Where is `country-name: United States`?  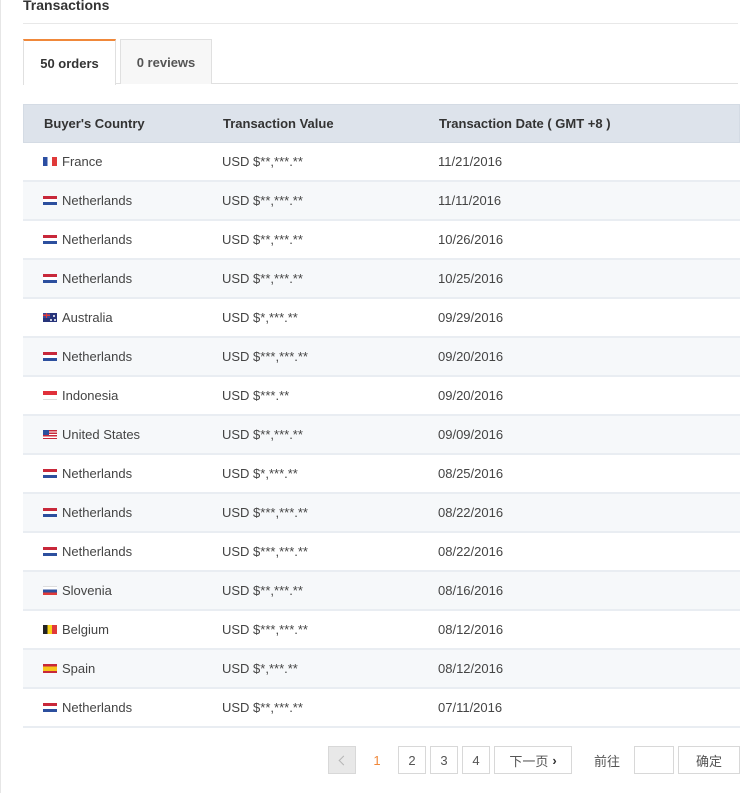
country-name: United States is located at coordinates (101, 434).